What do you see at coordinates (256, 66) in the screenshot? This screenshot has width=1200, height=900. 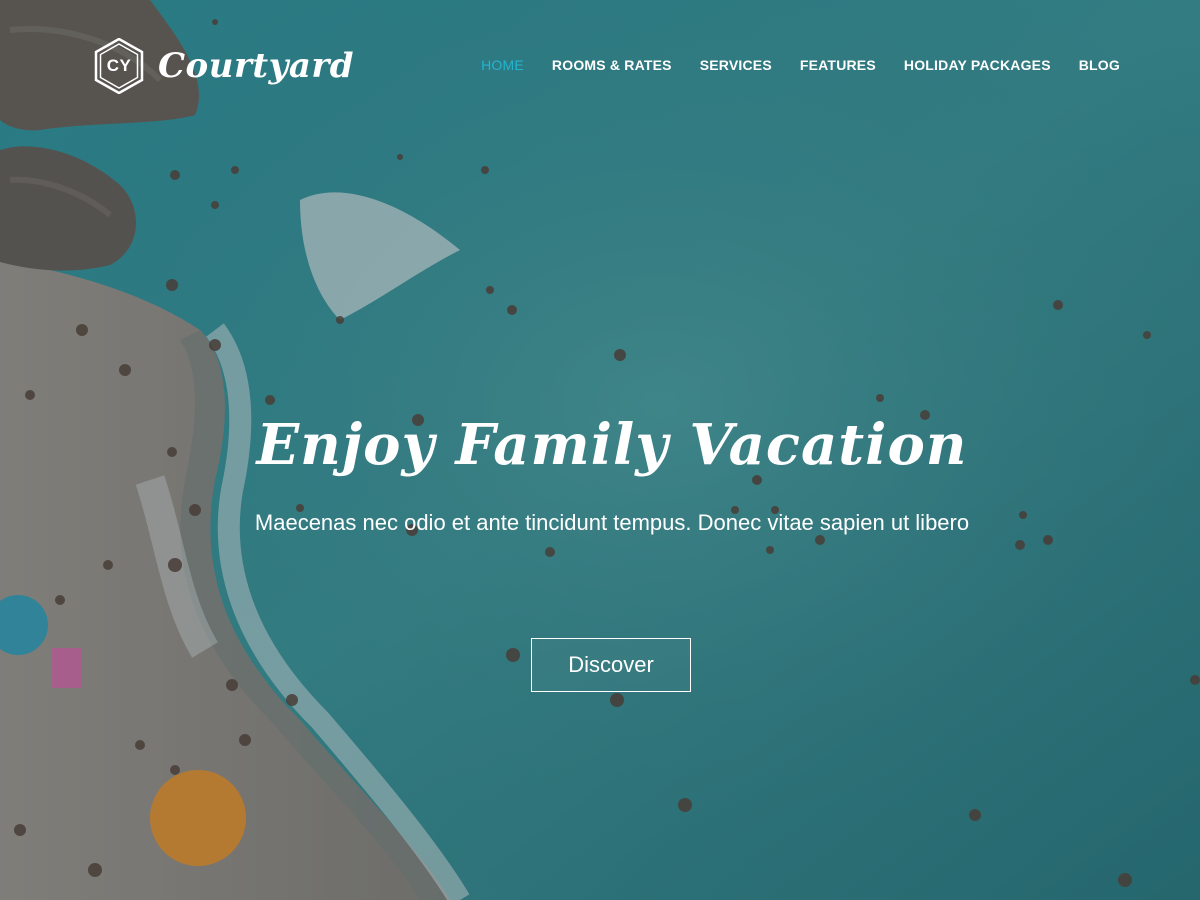 I see `brand-name: Courtyard` at bounding box center [256, 66].